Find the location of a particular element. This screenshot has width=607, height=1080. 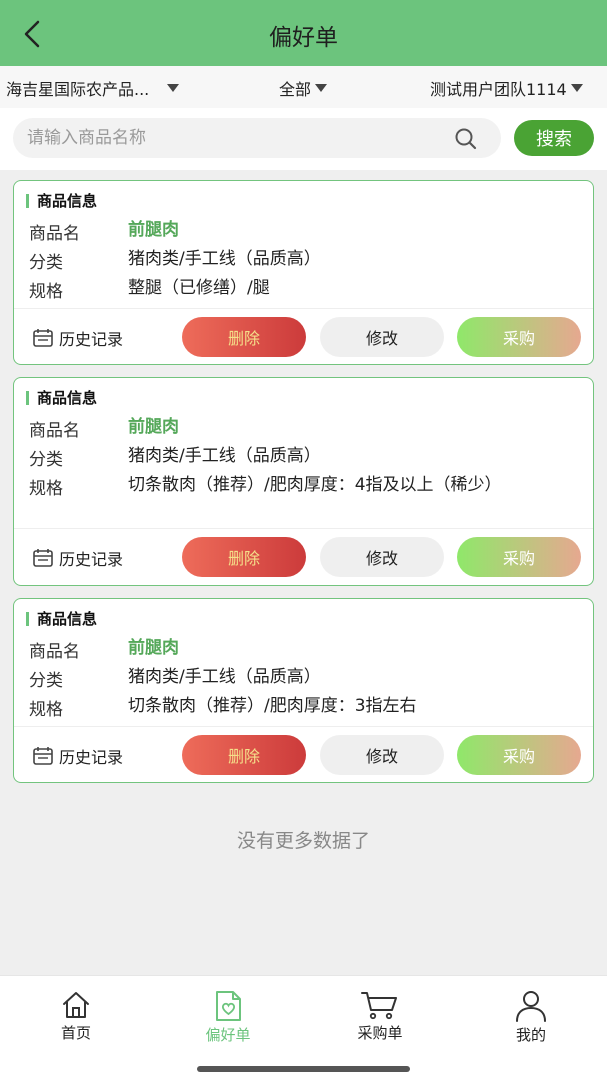

tab-preference-label: 偏好单 is located at coordinates (228, 1035).